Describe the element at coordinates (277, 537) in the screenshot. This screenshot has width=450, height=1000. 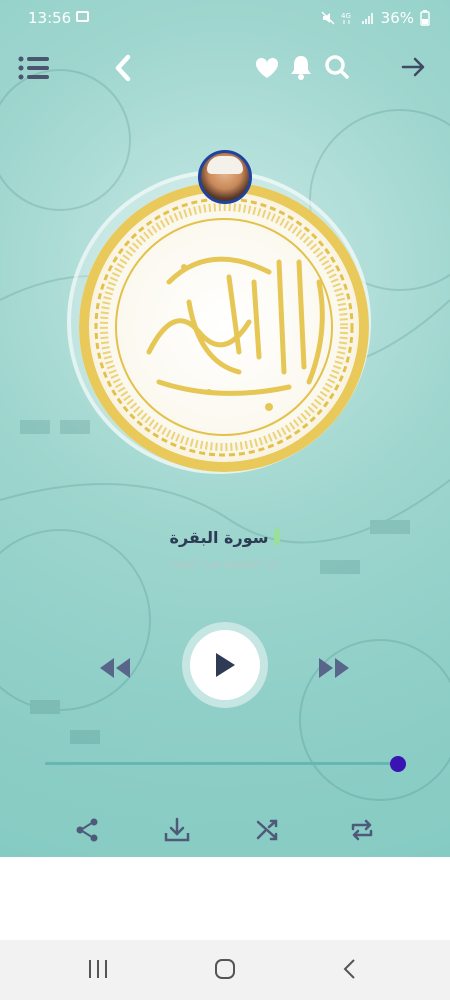
I see `title-accent-bar` at that location.